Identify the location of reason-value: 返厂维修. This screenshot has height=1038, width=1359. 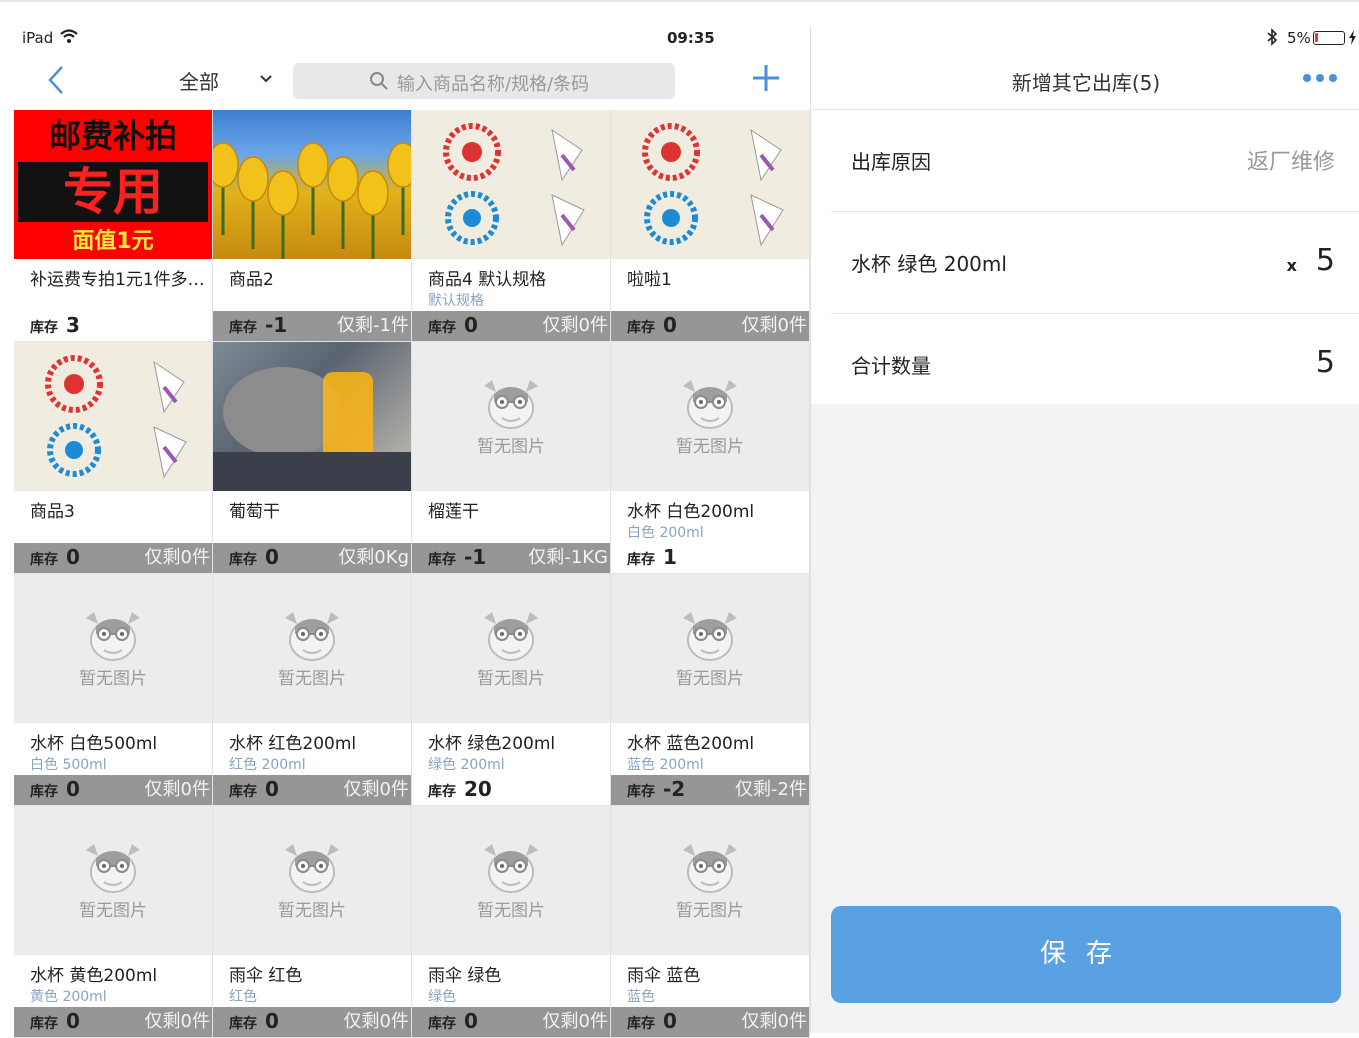
(1291, 160).